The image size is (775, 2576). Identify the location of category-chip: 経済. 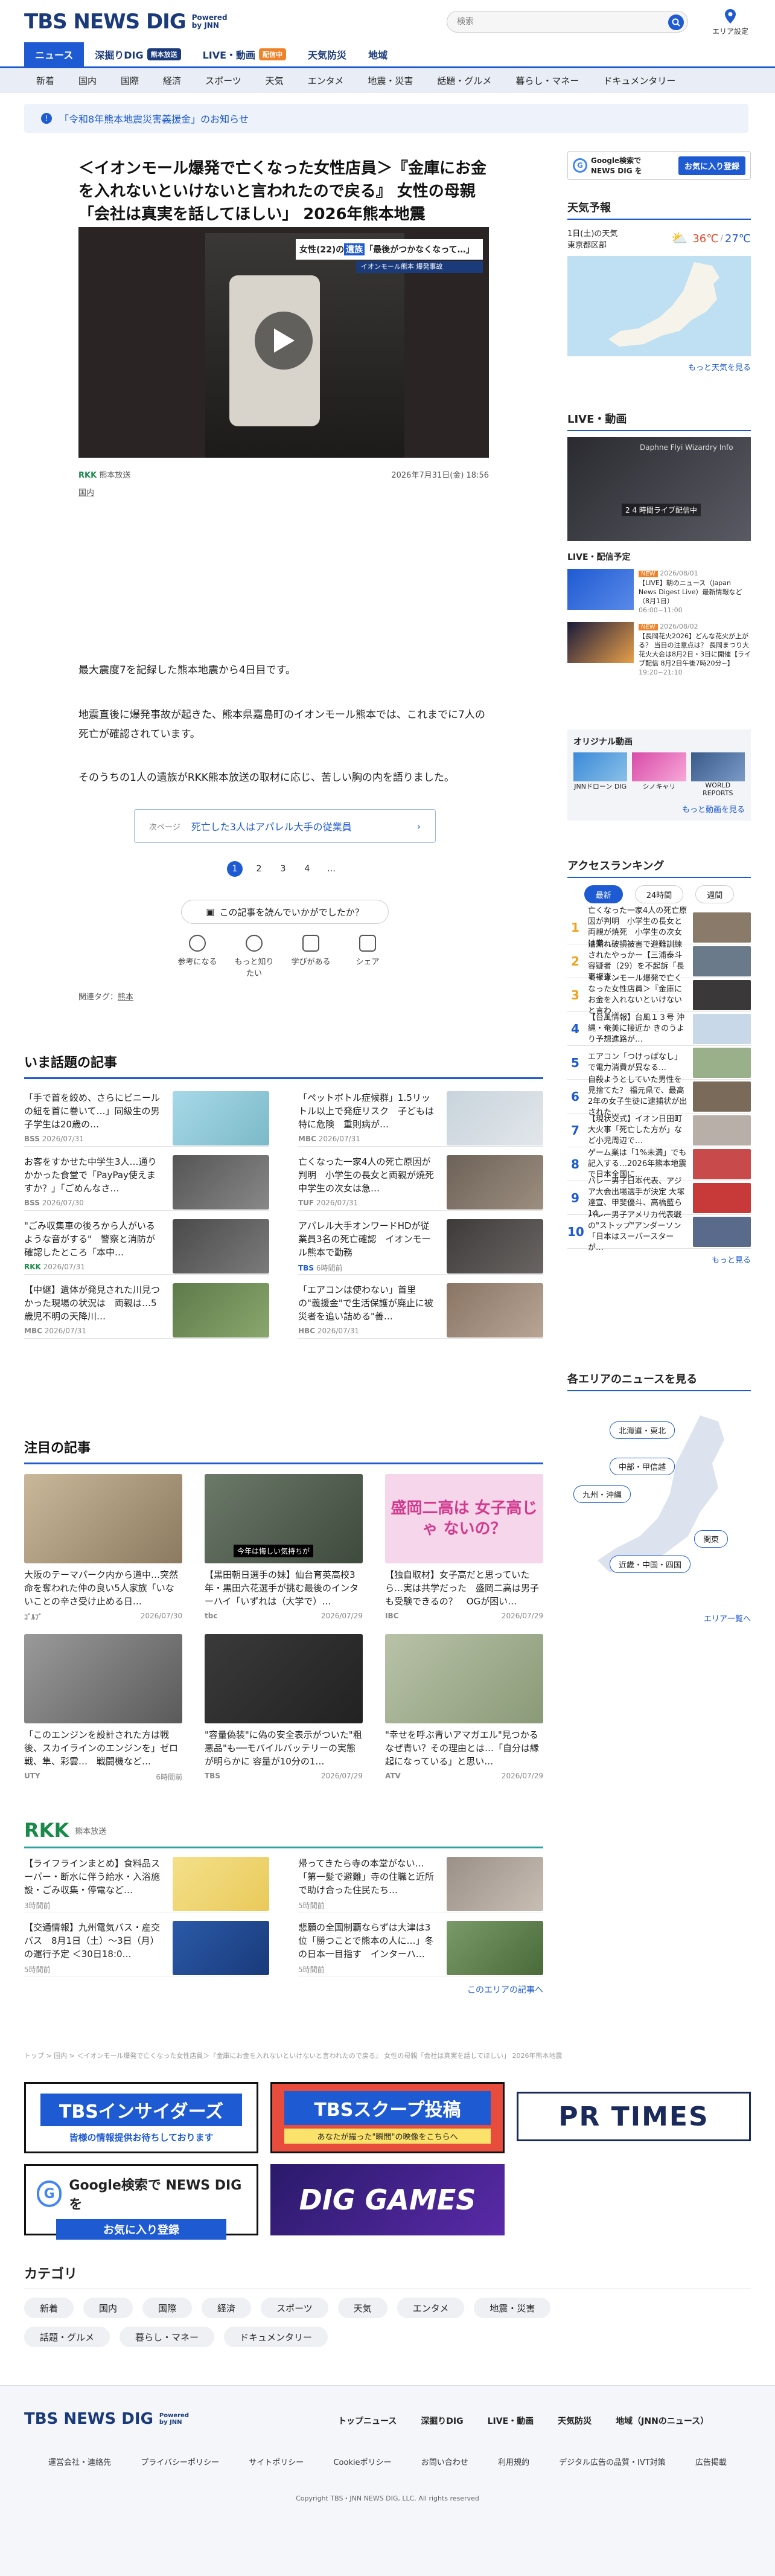
(227, 2308).